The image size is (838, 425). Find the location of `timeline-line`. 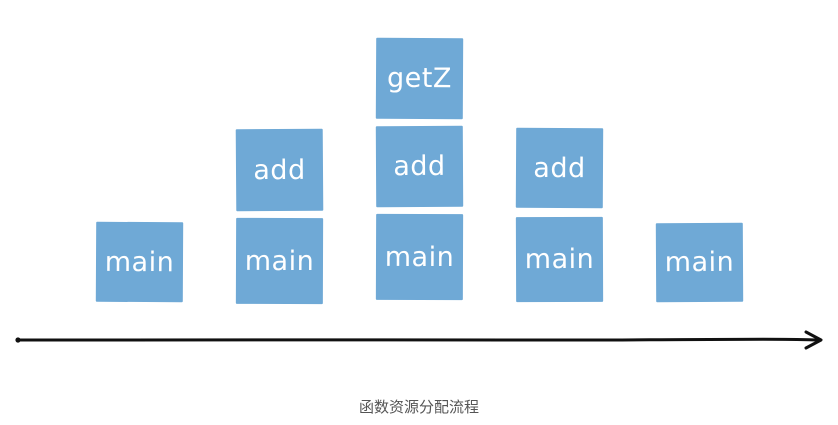

timeline-line is located at coordinates (419, 339).